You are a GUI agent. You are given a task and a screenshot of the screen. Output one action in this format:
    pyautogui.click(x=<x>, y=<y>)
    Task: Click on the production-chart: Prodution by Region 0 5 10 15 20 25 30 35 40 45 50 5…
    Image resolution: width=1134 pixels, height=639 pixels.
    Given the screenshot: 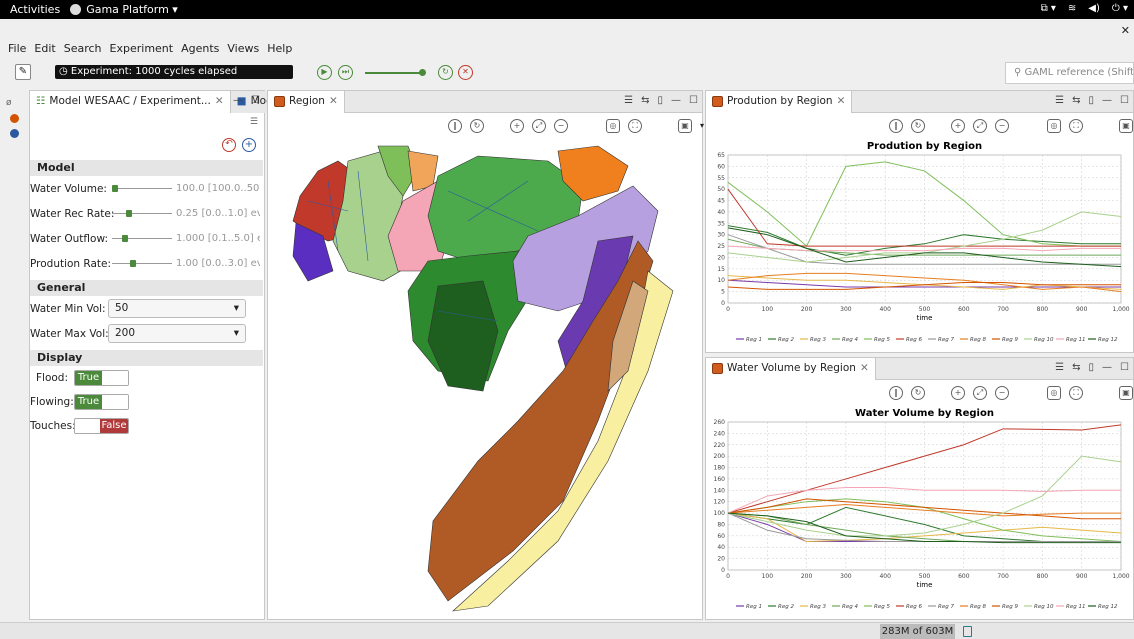 What is the action you would take?
    pyautogui.click(x=919, y=244)
    